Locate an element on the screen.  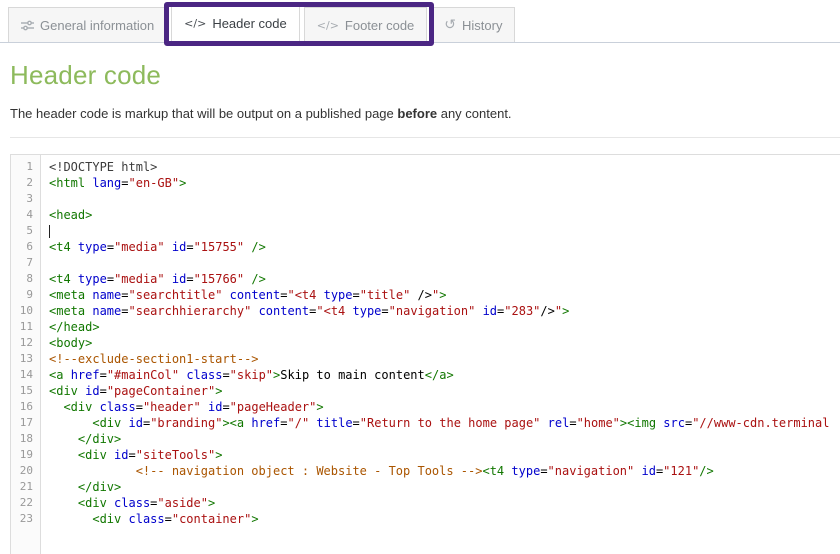
line-number: 20 is located at coordinates (26, 470).